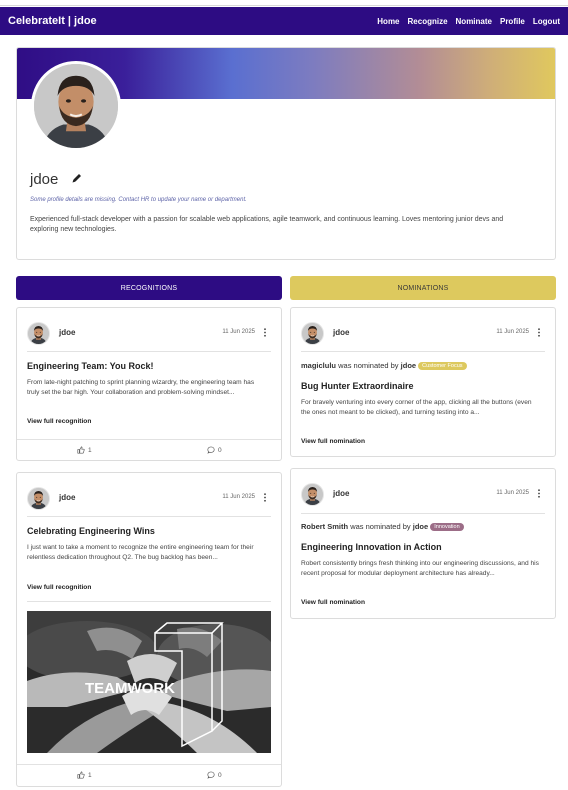 This screenshot has height=790, width=568. I want to click on category-badge: Customer Focus, so click(442, 366).